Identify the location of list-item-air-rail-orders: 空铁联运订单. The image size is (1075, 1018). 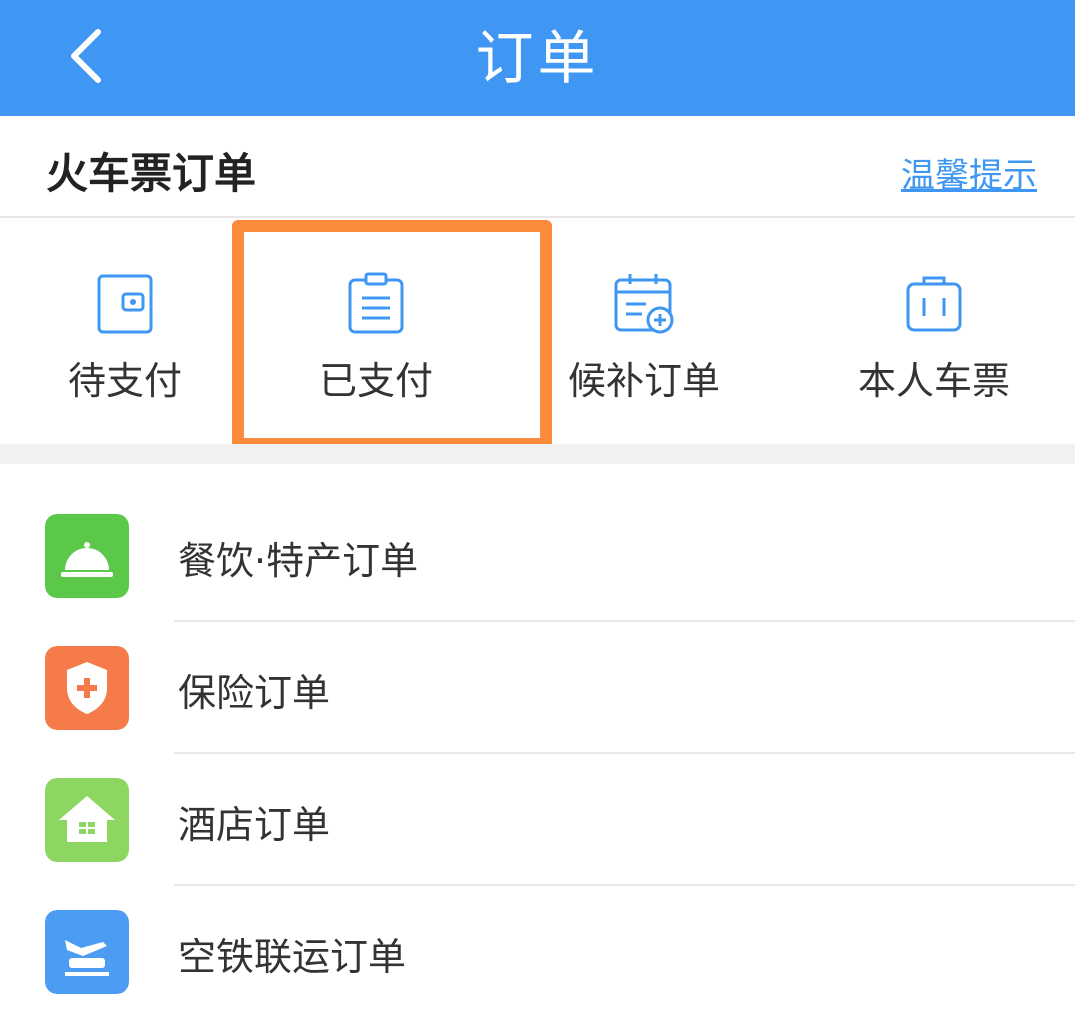
(537, 952).